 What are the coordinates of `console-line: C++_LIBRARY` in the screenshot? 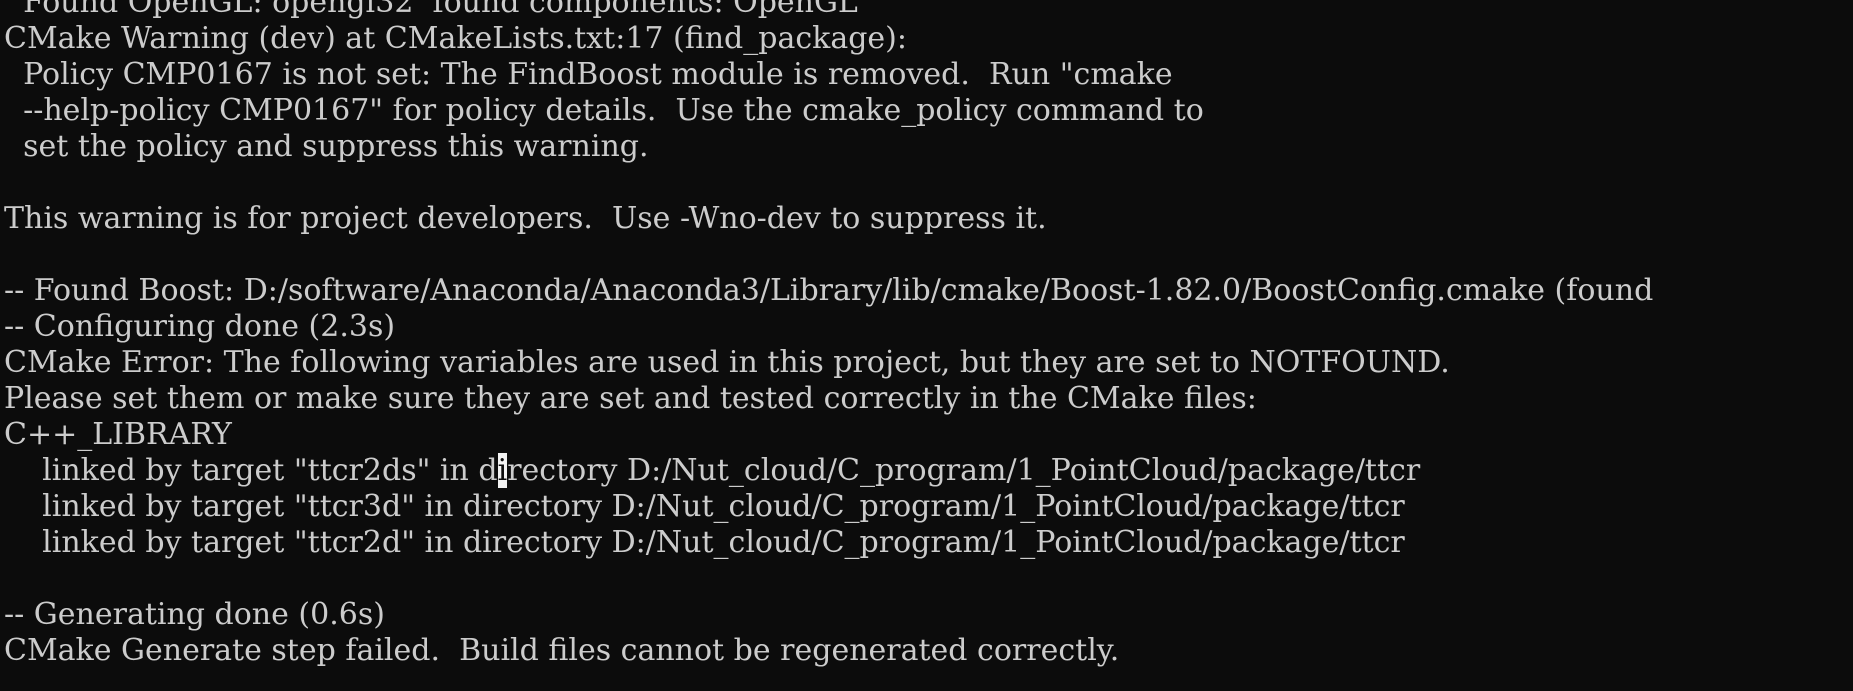 It's located at (118, 434).